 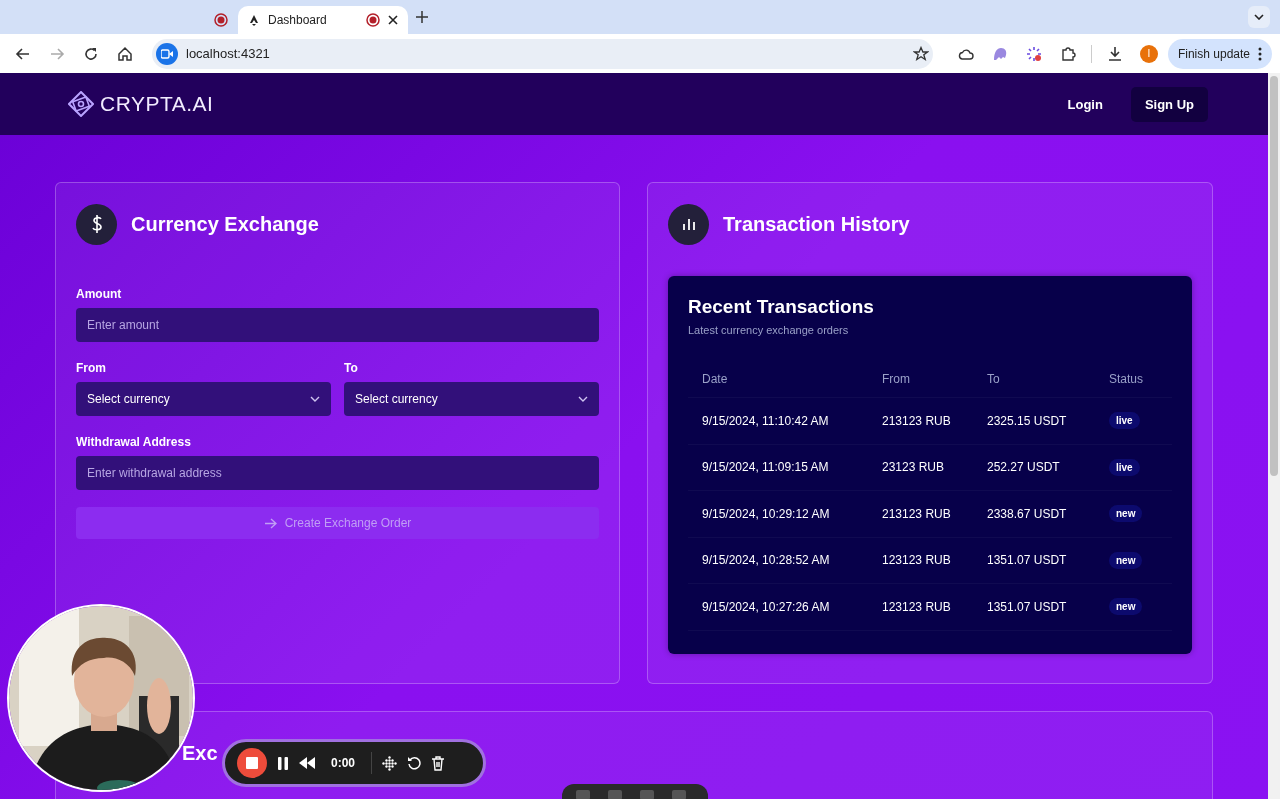 I want to click on stop-icon, so click(x=252, y=763).